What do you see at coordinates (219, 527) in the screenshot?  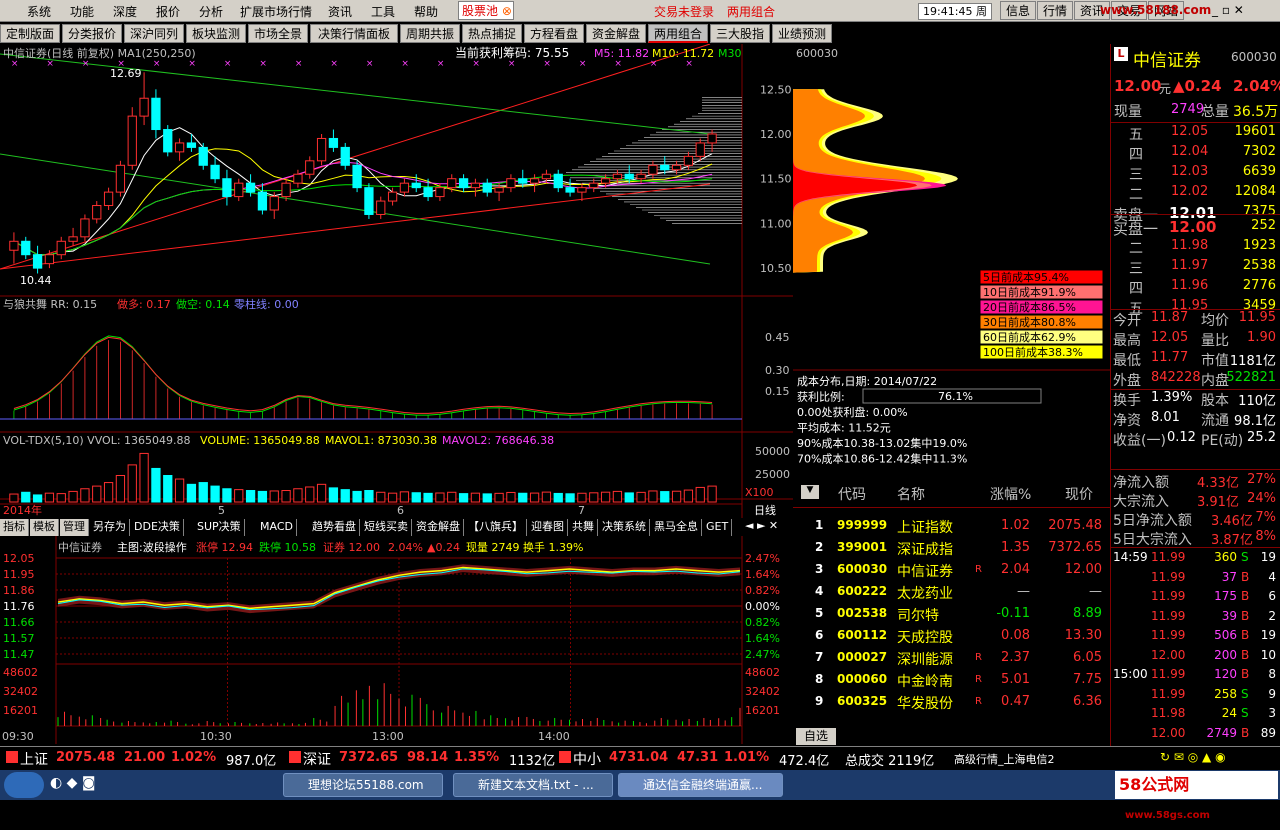 I see `subtab-5: SUP决策` at bounding box center [219, 527].